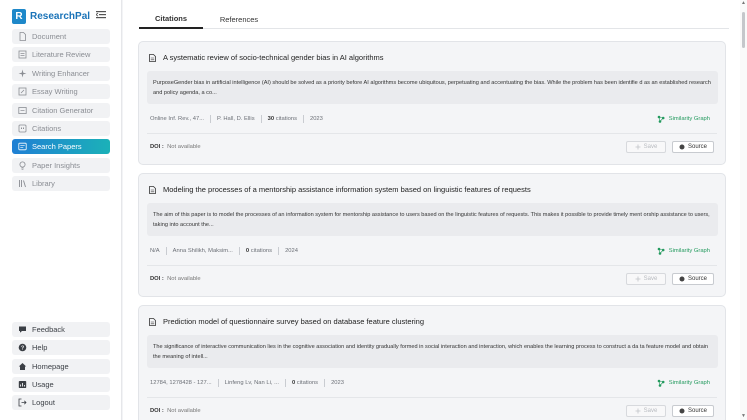  Describe the element at coordinates (239, 19) in the screenshot. I see `tab-references: References` at that location.